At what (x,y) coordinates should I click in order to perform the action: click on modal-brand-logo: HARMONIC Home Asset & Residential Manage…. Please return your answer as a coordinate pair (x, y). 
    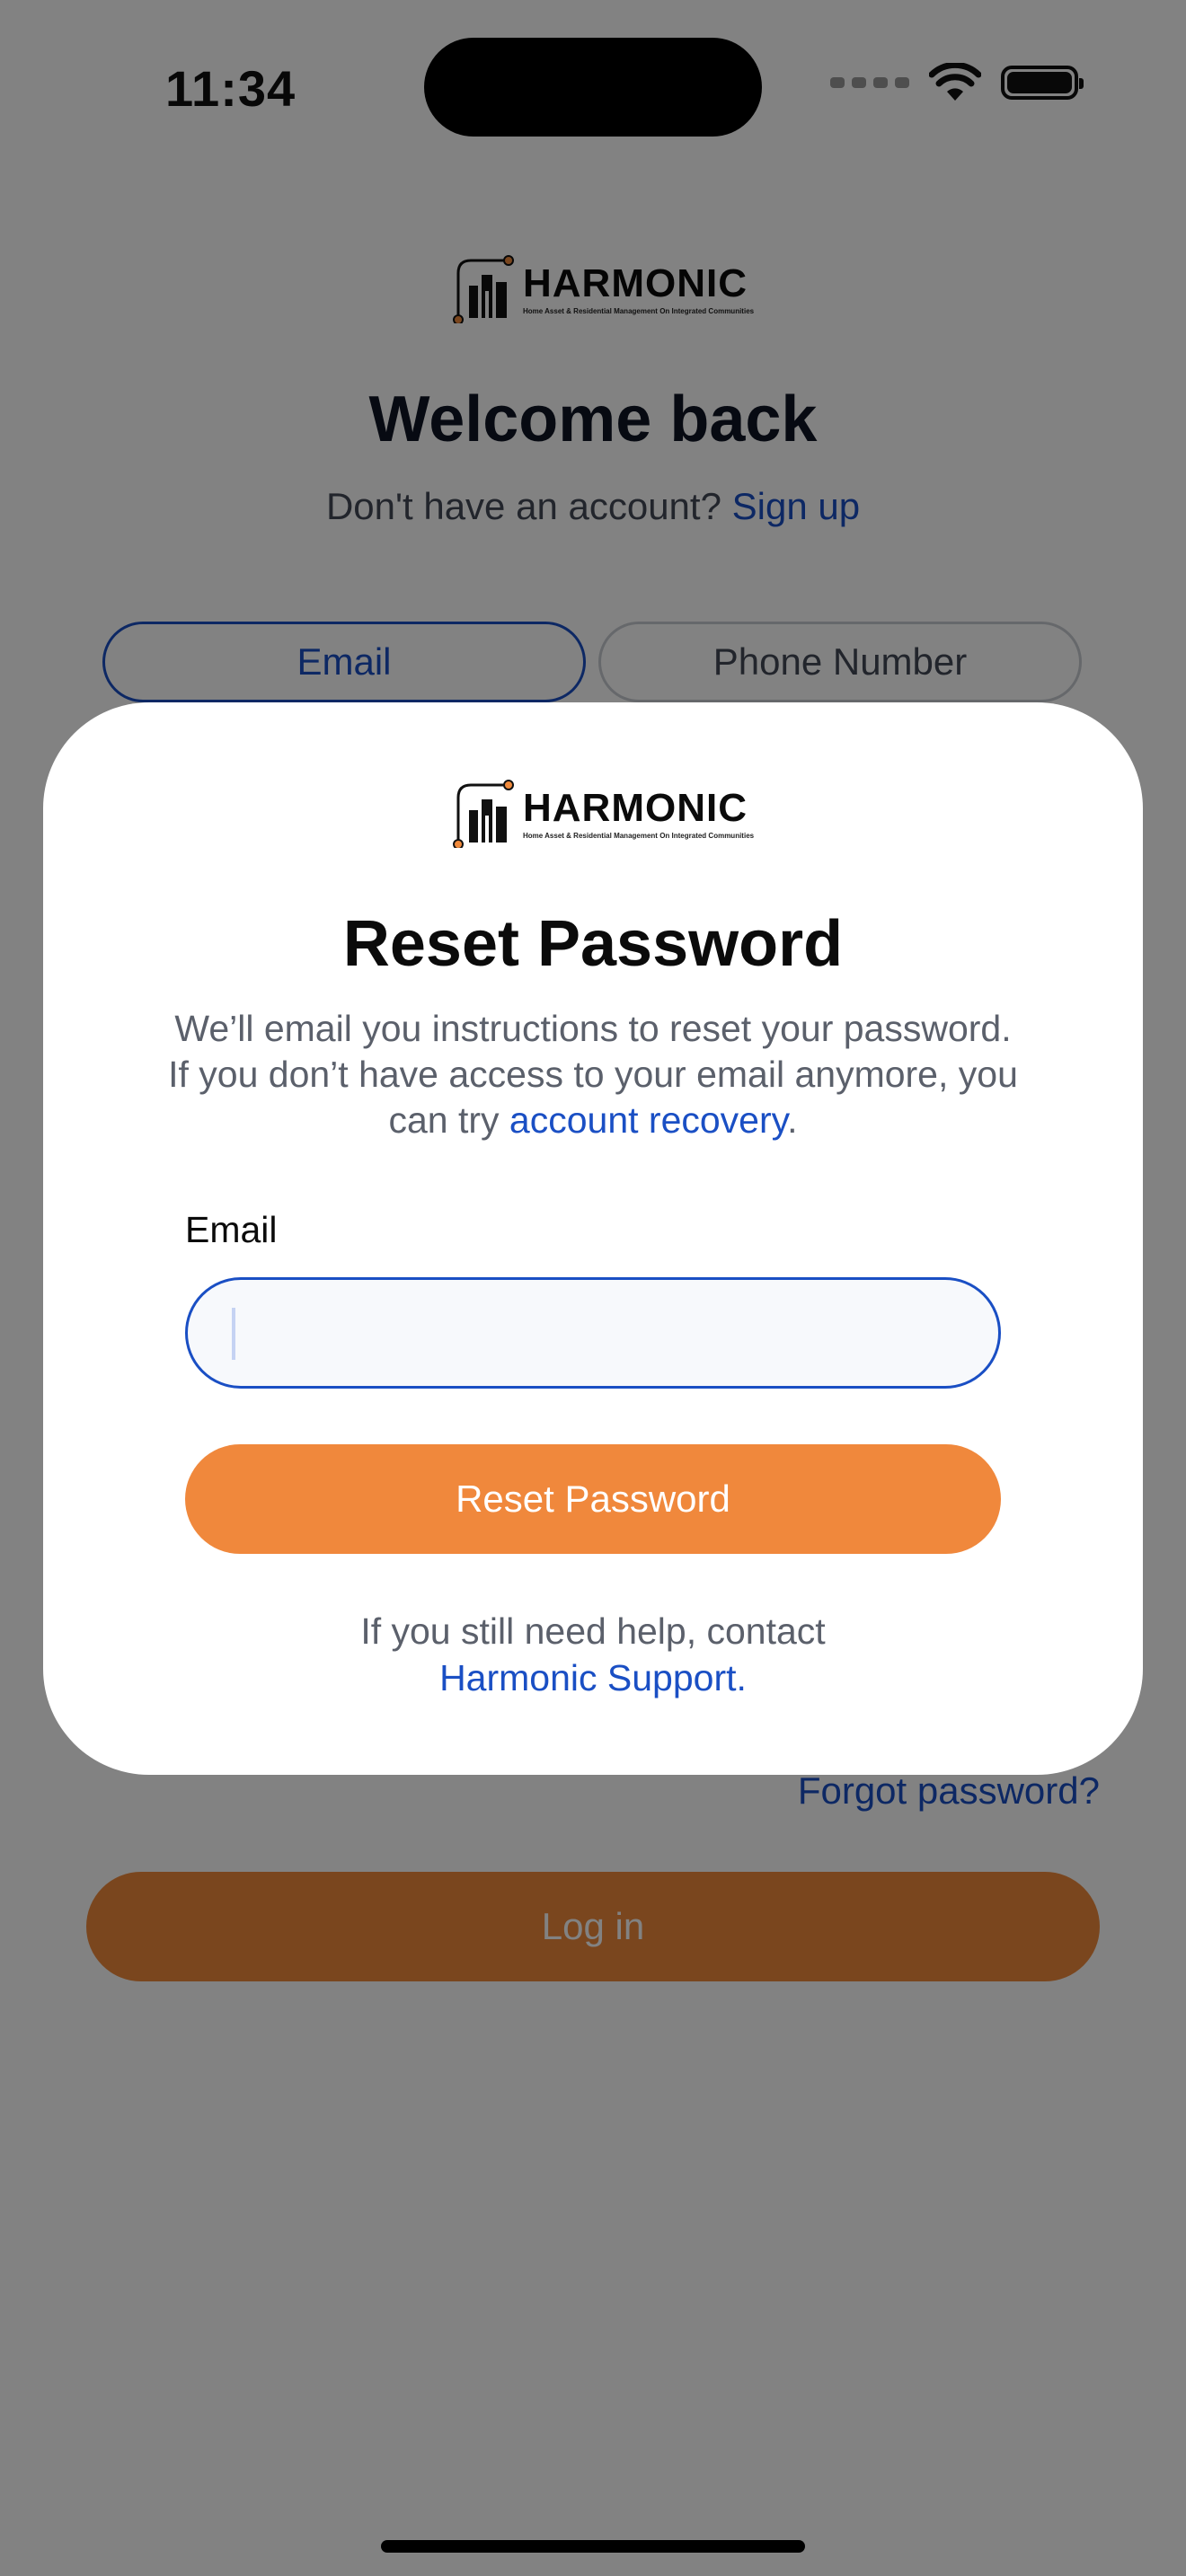
    Looking at the image, I should click on (603, 814).